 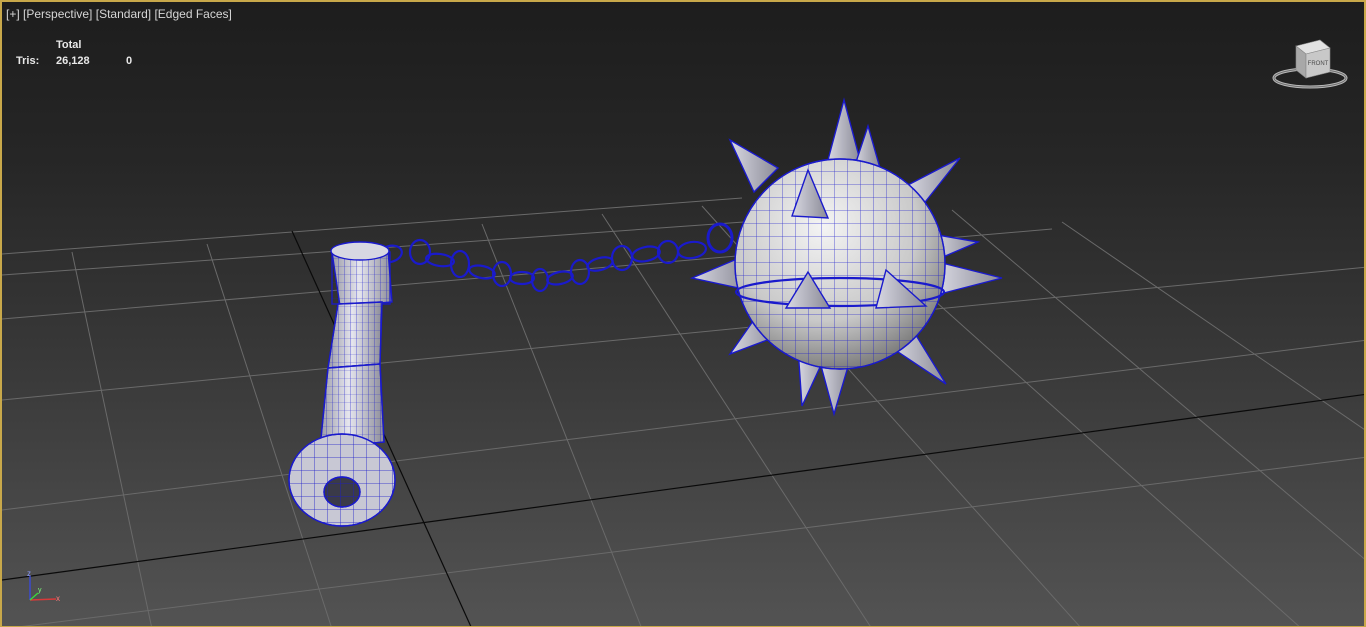 I want to click on chain-mesh, so click(x=555, y=257).